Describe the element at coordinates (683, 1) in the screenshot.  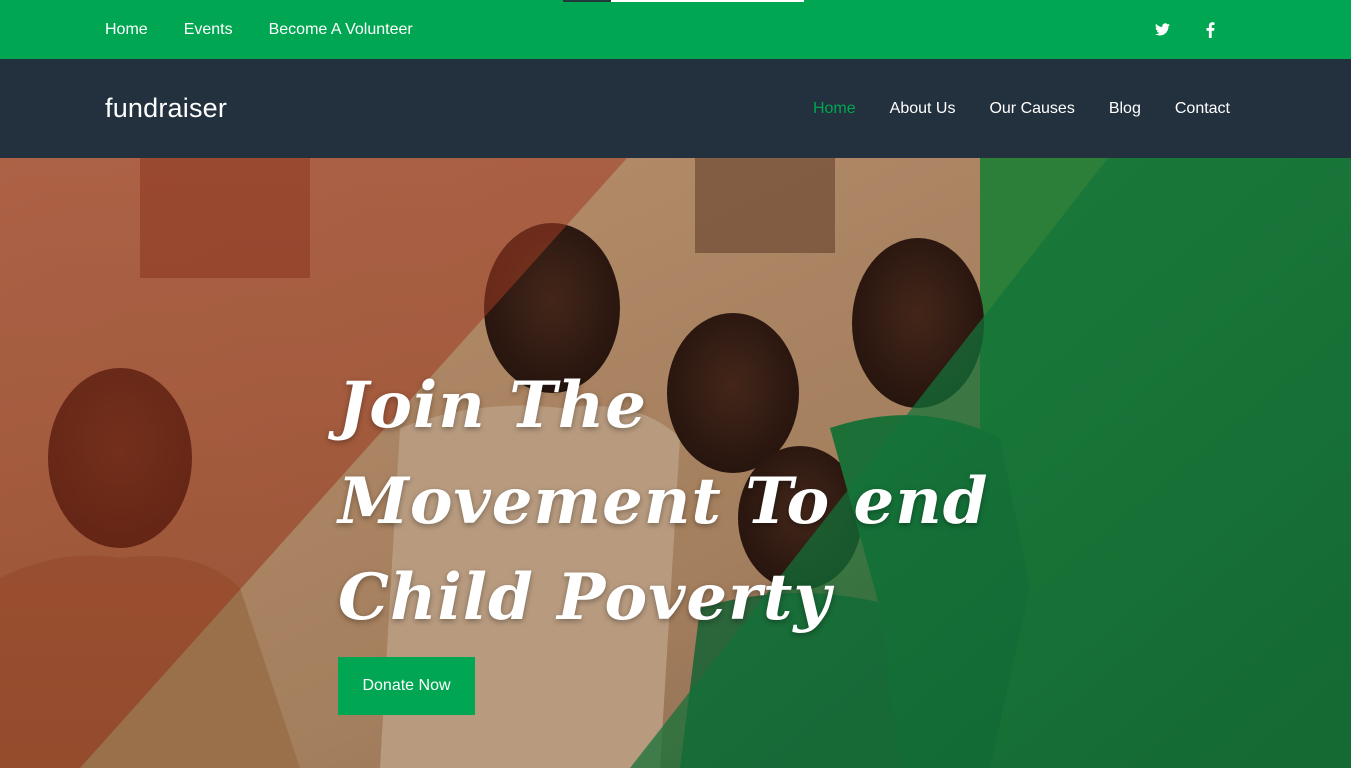
I see `page-loading-bar` at that location.